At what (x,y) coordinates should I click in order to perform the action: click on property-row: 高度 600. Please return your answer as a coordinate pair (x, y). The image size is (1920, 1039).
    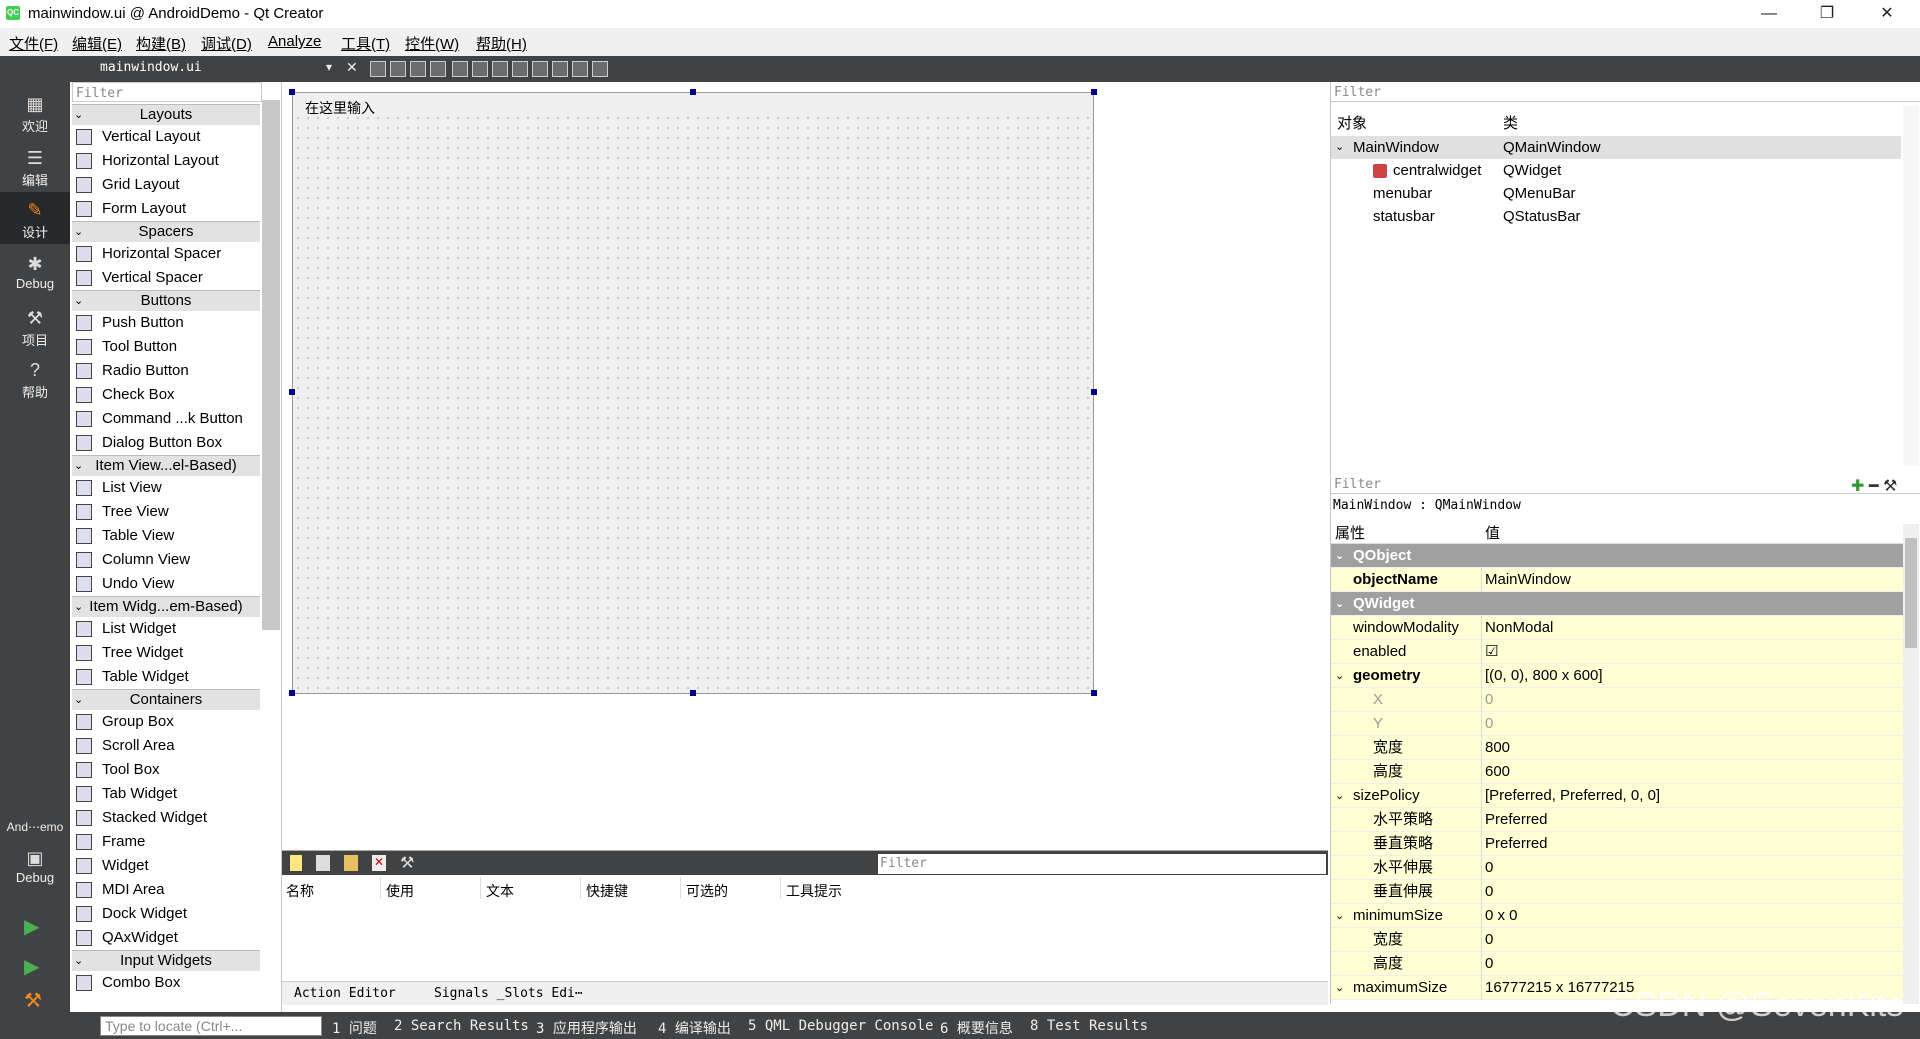
    Looking at the image, I should click on (1617, 772).